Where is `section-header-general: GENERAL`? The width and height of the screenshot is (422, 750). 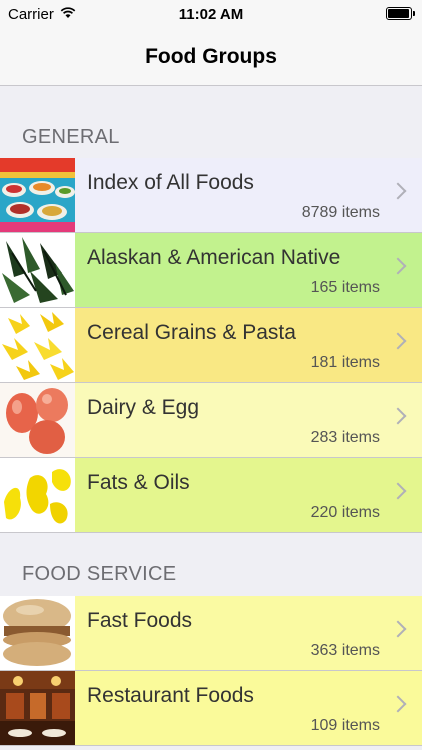 section-header-general: GENERAL is located at coordinates (71, 137).